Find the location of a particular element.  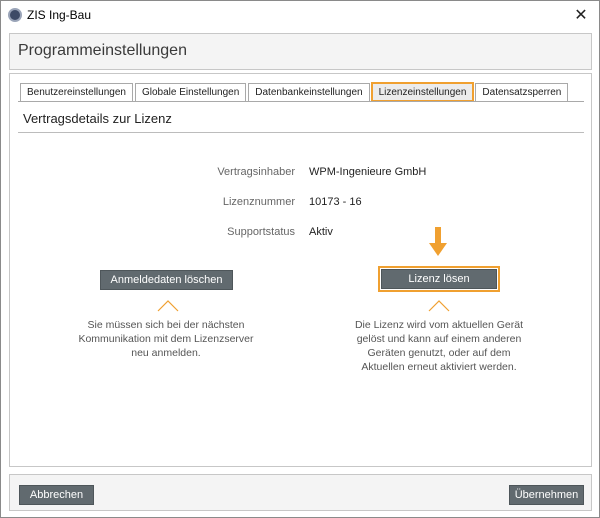

holder-value: WPM-Ingenieure GmbH is located at coordinates (368, 172).